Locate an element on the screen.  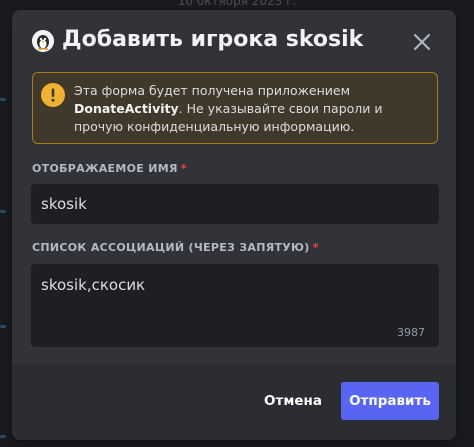
display-name-value: skosik is located at coordinates (64, 204).